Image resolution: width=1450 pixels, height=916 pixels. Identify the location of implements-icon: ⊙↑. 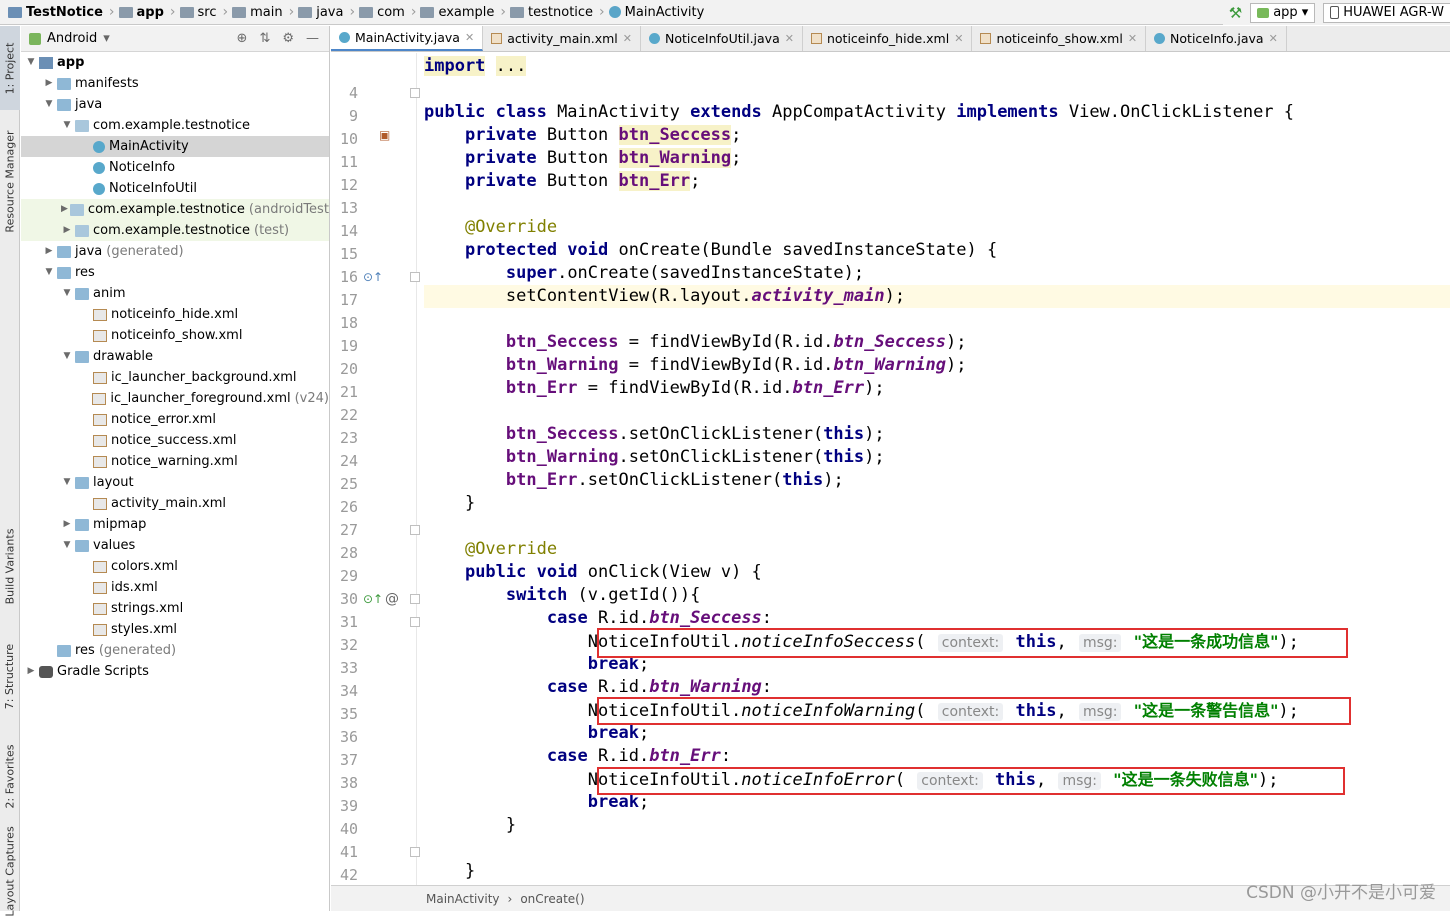
(373, 599).